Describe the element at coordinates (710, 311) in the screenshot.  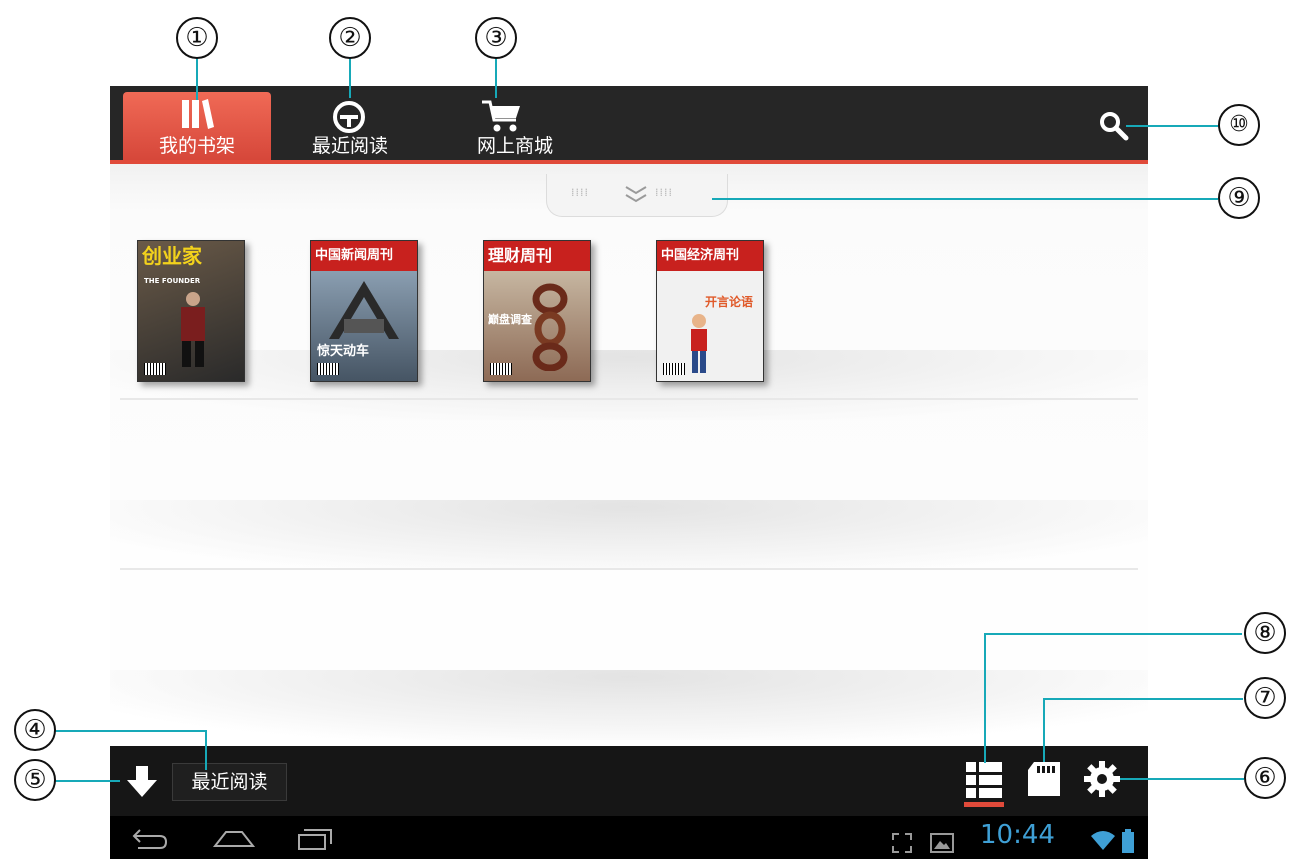
I see `book-cover: 中国经济周刊 开言论语` at that location.